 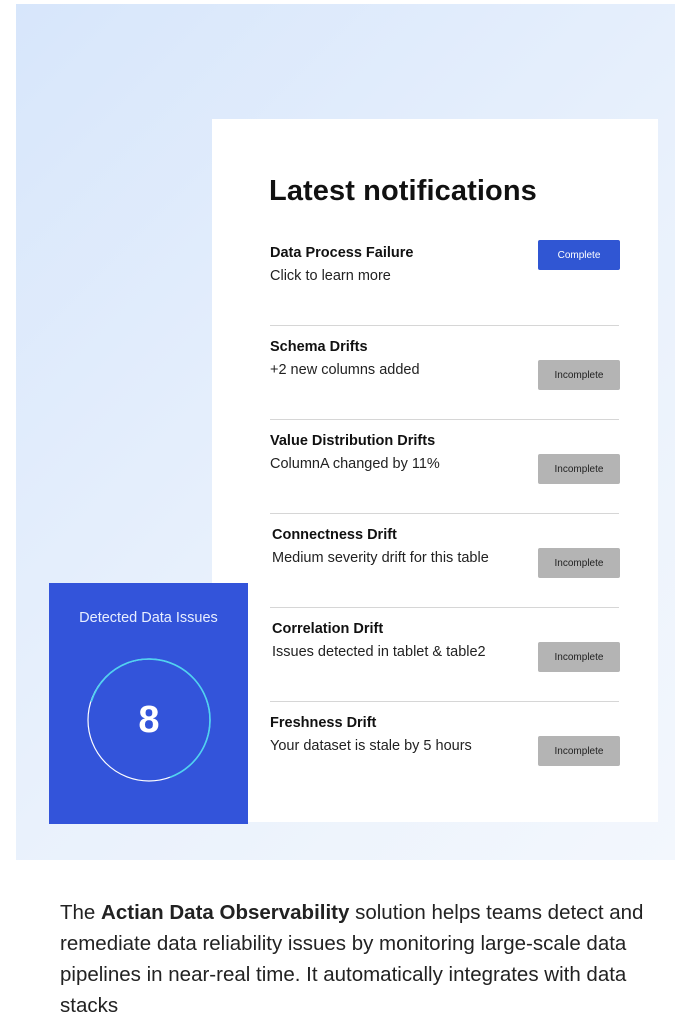 What do you see at coordinates (225, 912) in the screenshot?
I see `brand-name: Actian Data Observability` at bounding box center [225, 912].